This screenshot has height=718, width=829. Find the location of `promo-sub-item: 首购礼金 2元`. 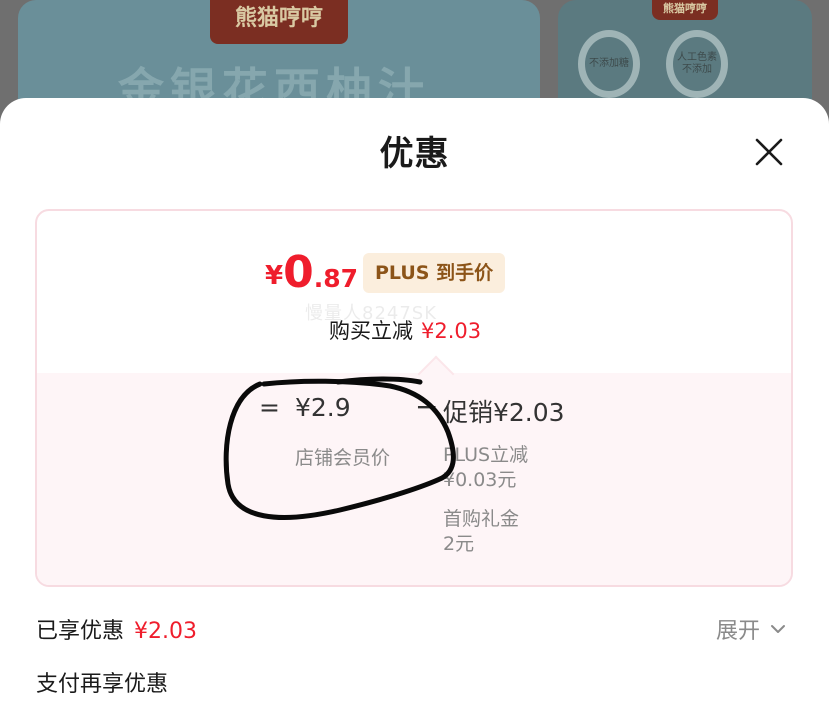

promo-sub-item: 首购礼金 2元 is located at coordinates (481, 532).